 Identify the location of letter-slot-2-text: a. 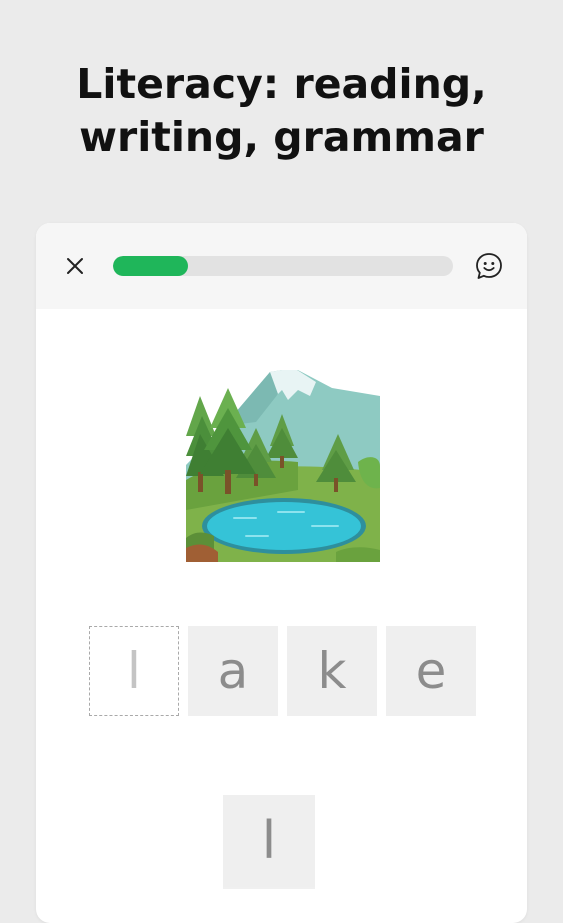
(233, 671).